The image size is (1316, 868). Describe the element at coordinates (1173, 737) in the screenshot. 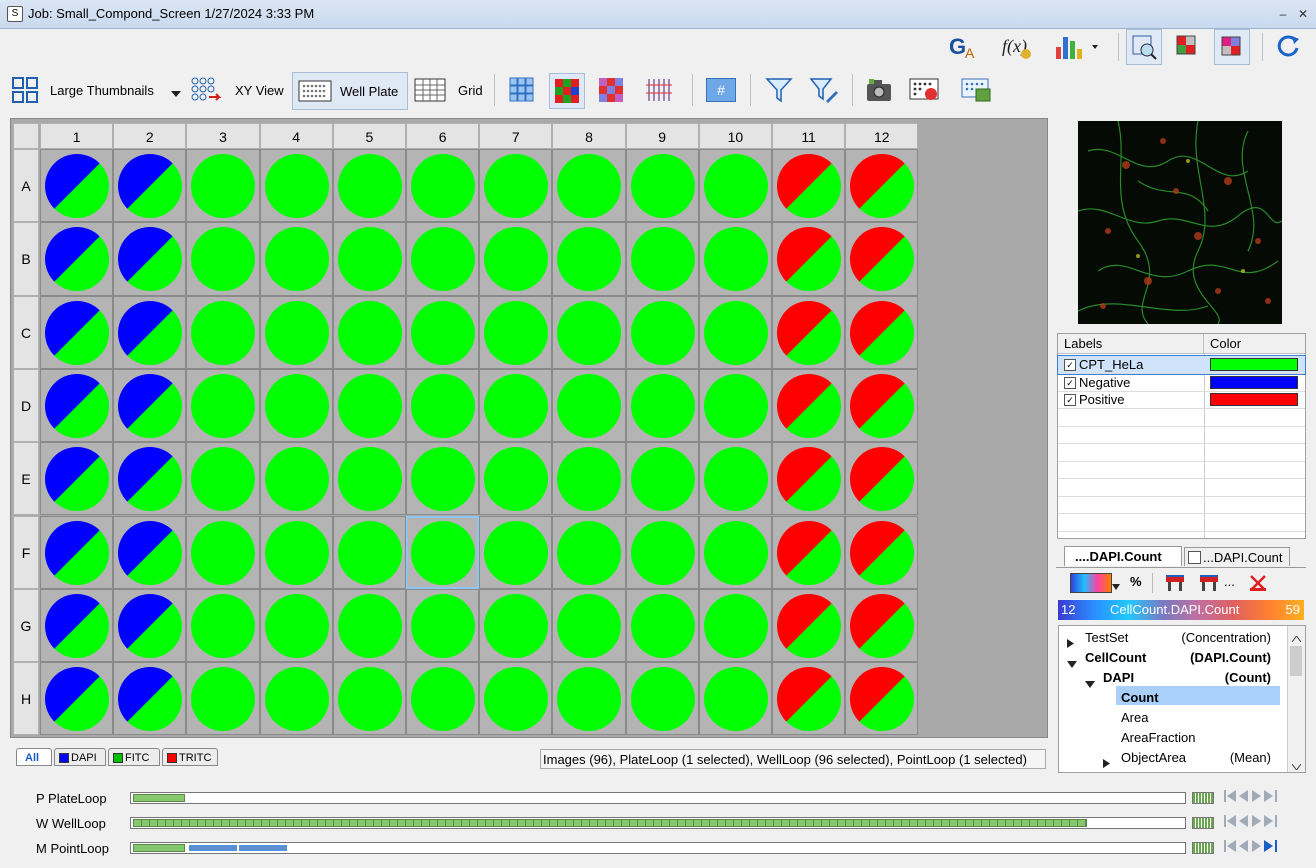

I see `tree-item: AreaFraction` at that location.